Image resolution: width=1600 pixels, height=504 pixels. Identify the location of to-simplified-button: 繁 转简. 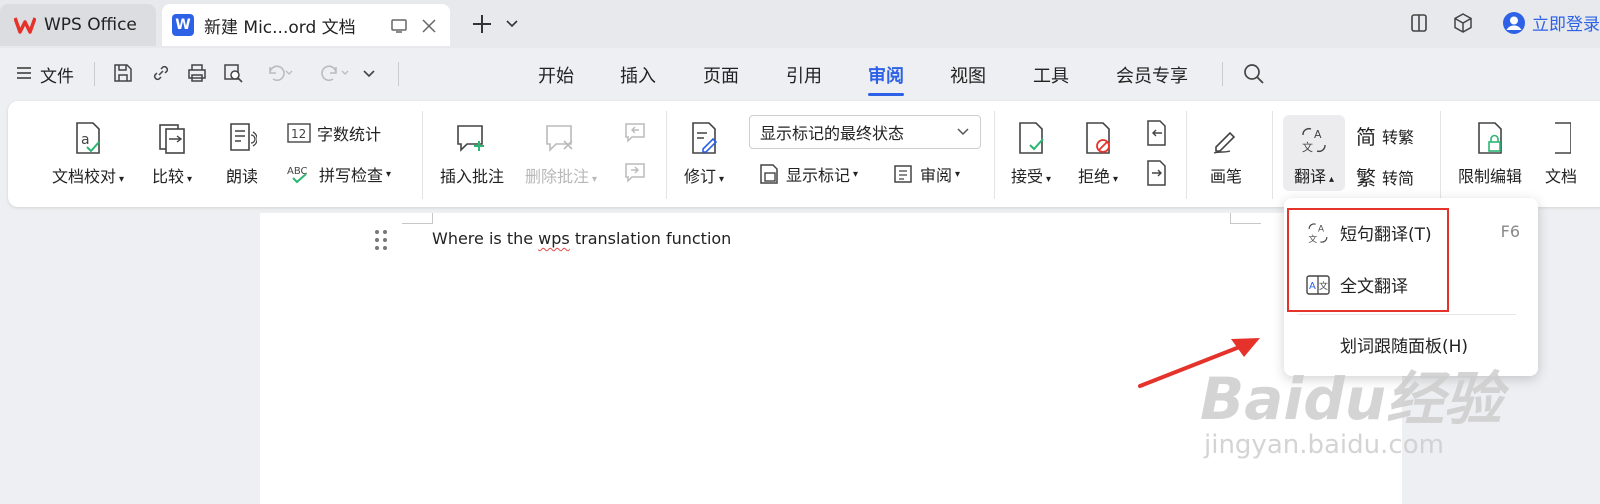
(1385, 176).